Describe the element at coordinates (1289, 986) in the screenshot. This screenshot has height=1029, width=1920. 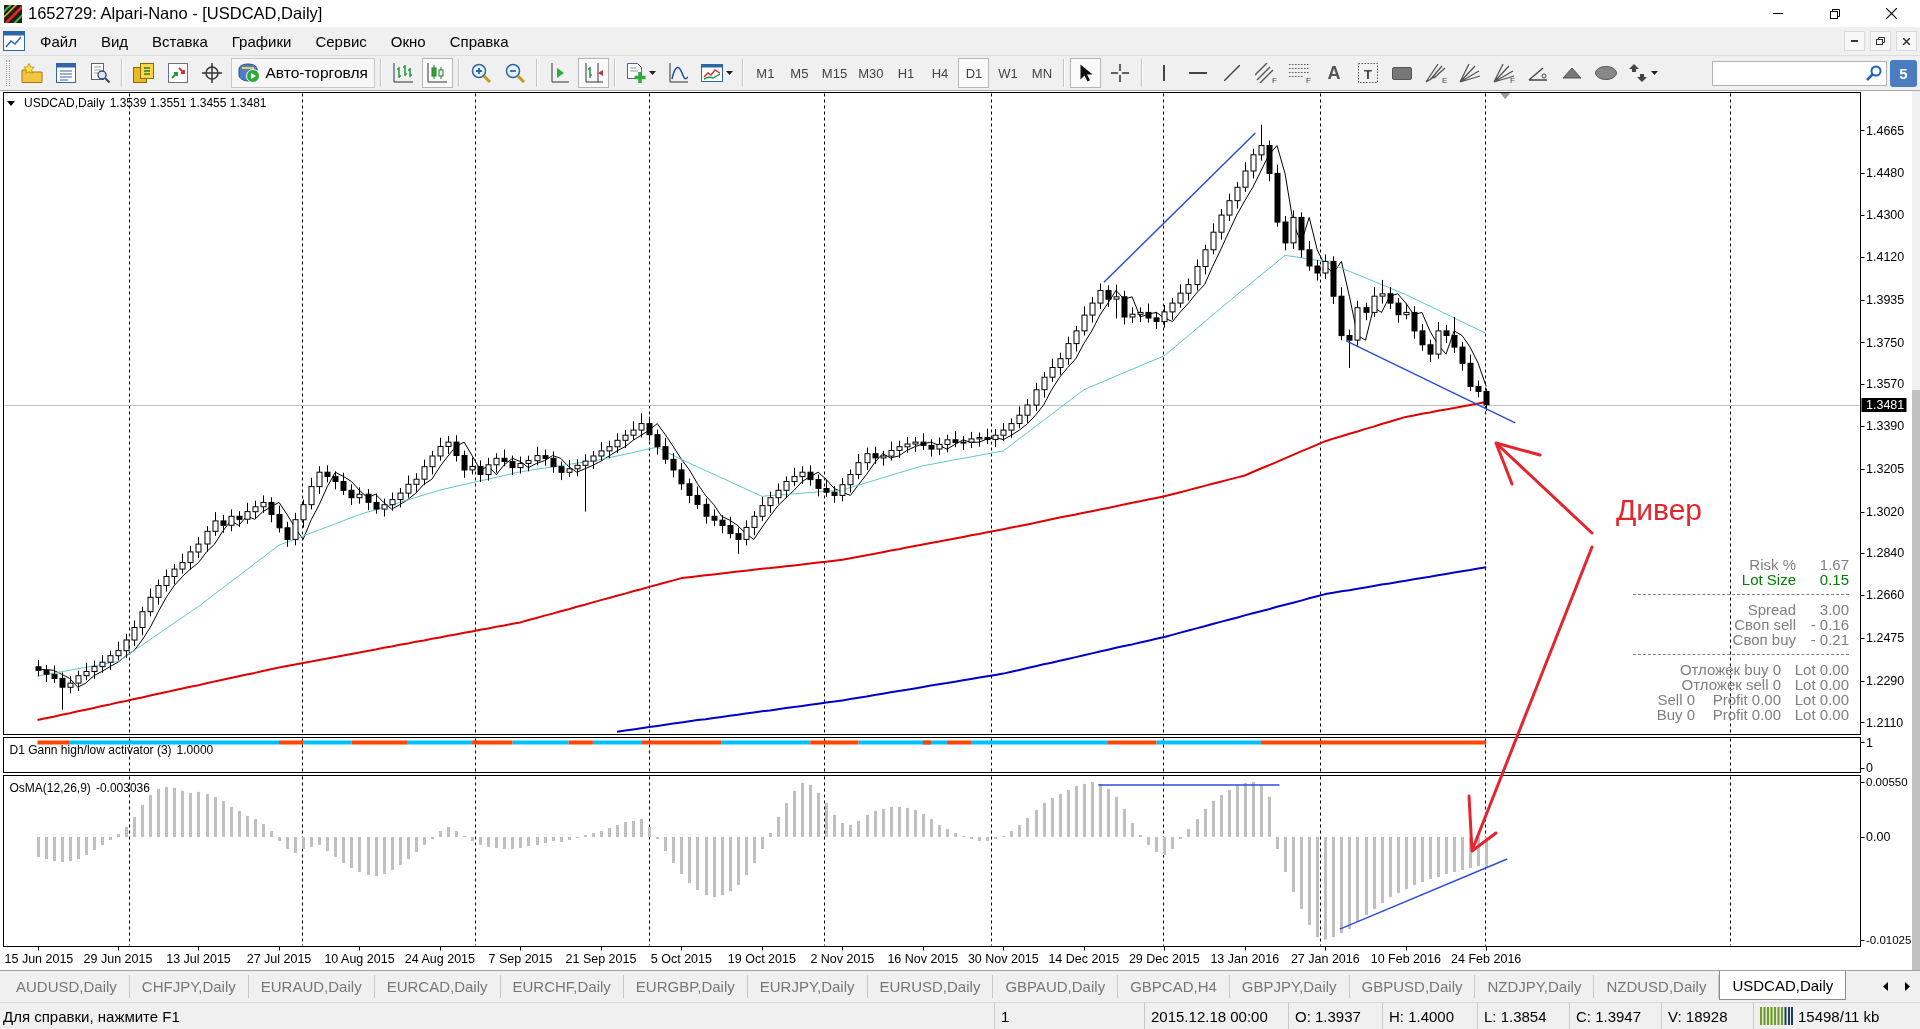
I see `chart-tab: GBPJPY,Daily` at that location.